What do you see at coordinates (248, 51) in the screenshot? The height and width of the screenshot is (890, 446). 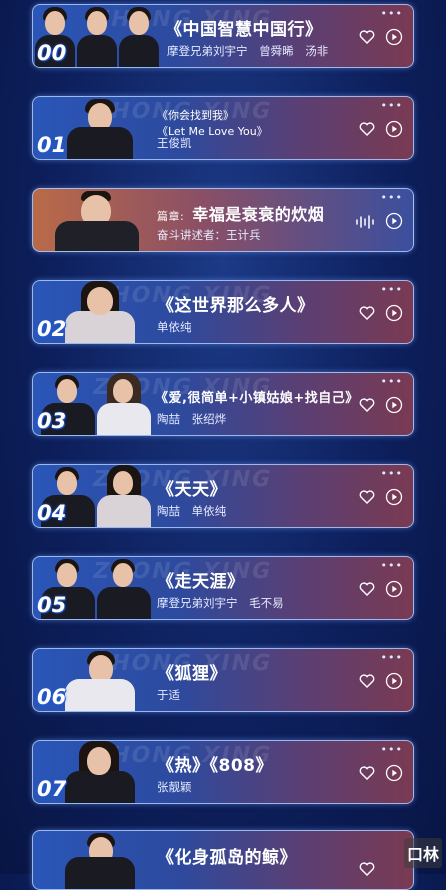 I see `performers-text: 摩登兄弟刘宇宁 曾舜晞 汤非` at bounding box center [248, 51].